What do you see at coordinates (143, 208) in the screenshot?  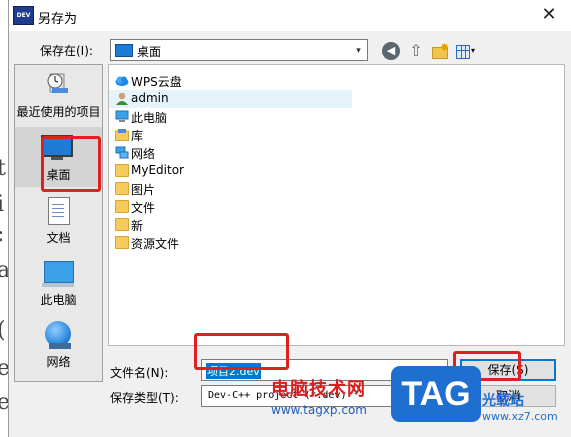 I see `file-name: 文件` at bounding box center [143, 208].